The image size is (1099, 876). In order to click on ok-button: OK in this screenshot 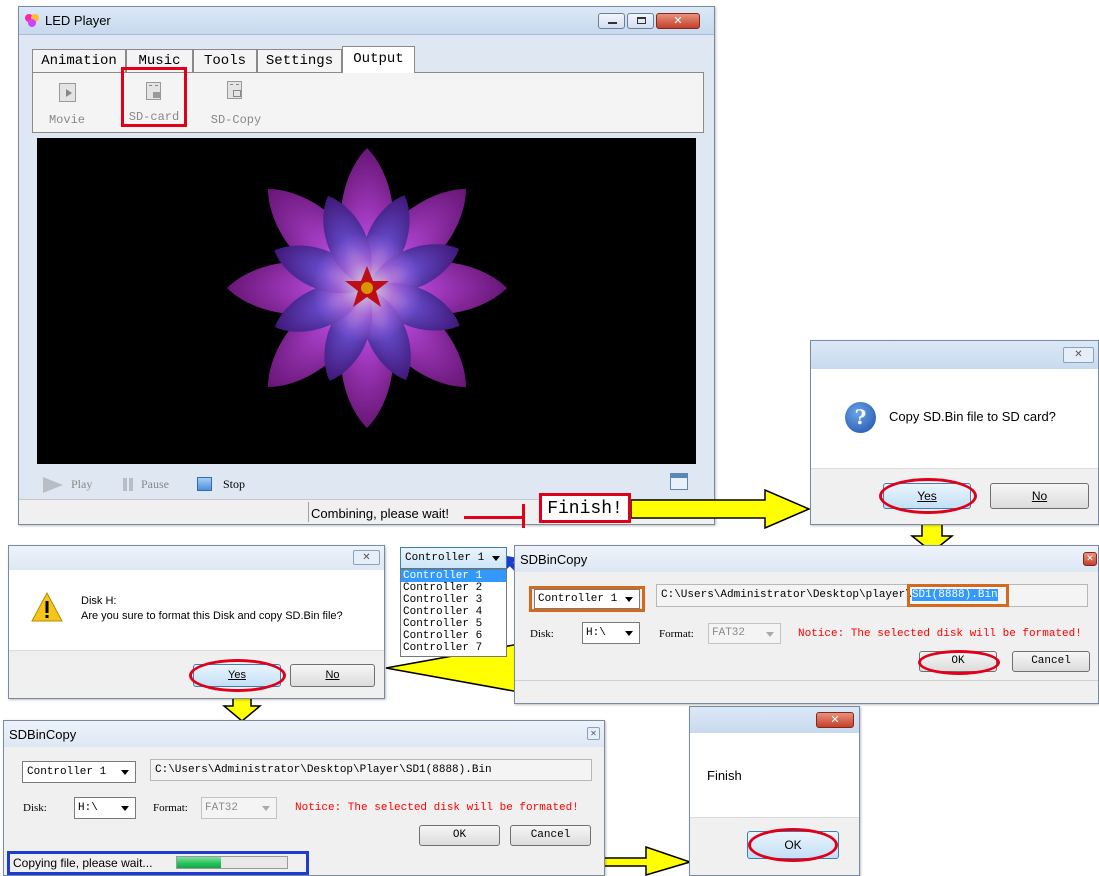, I will do `click(459, 835)`.